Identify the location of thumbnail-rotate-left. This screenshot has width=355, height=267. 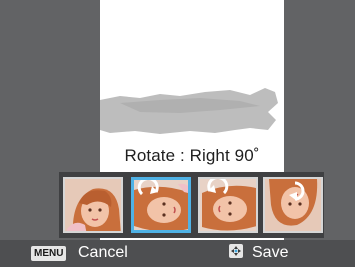
(228, 205).